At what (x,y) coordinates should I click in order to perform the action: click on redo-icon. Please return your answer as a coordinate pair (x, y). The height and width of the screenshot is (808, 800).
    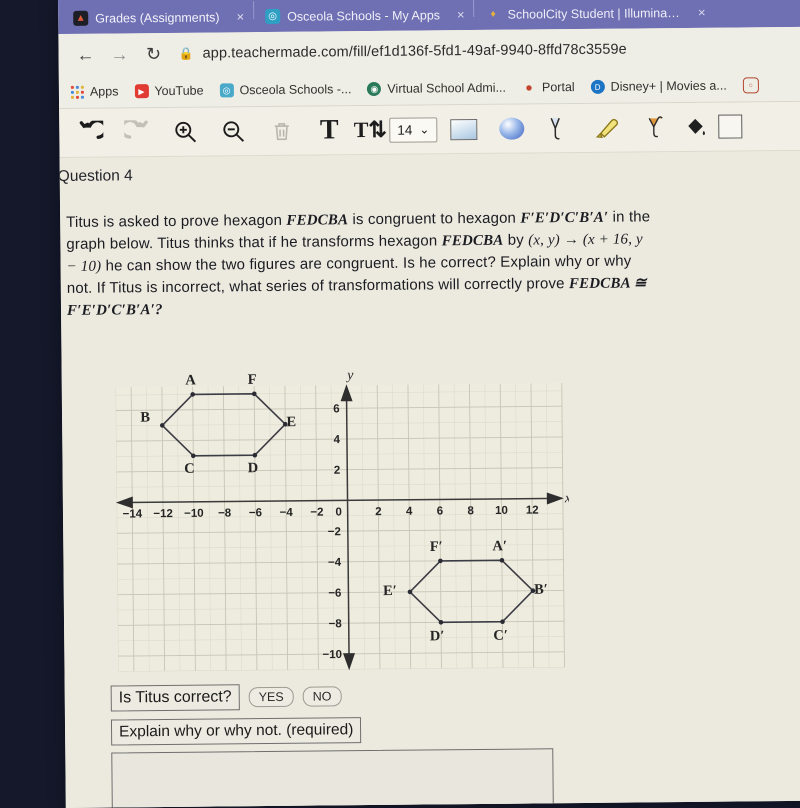
    Looking at the image, I should click on (137, 132).